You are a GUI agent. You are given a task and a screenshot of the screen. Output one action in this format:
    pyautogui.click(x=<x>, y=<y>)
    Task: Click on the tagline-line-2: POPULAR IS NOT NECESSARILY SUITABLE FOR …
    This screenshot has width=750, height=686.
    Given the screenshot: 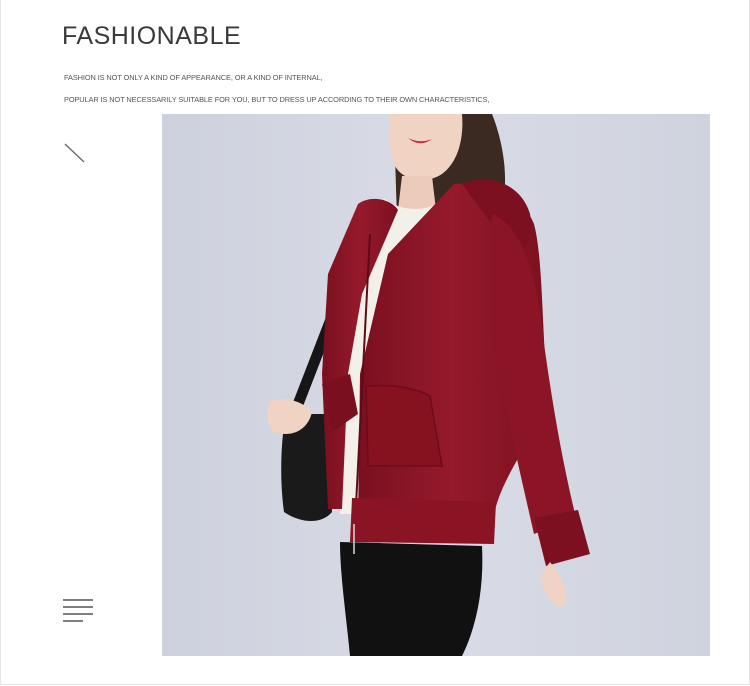 What is the action you would take?
    pyautogui.click(x=277, y=99)
    